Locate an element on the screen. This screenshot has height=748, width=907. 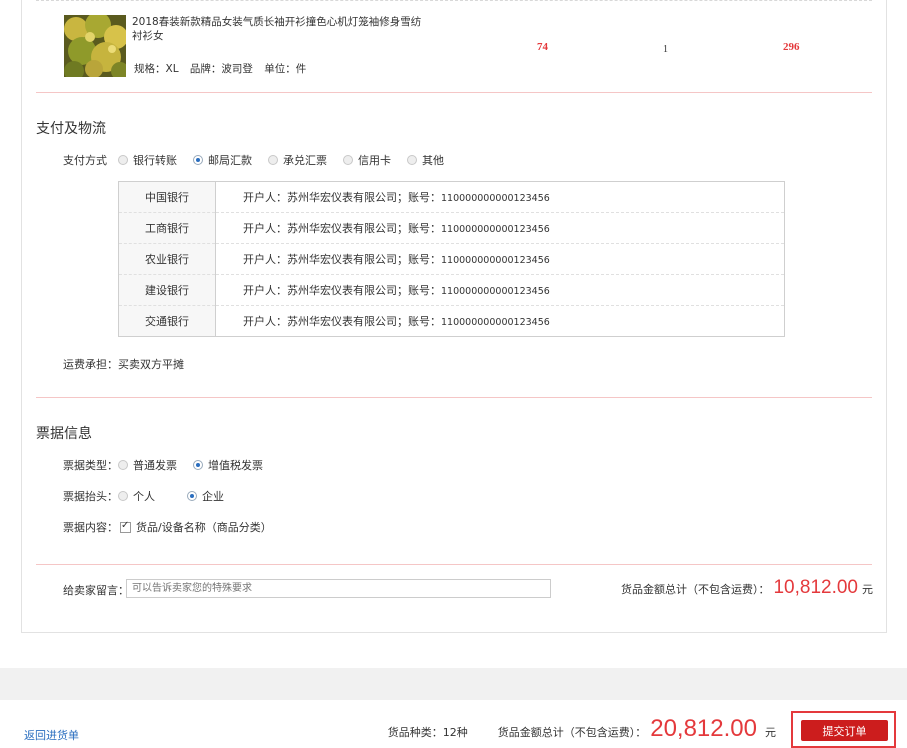
bank-name: 中国银行 is located at coordinates (167, 197).